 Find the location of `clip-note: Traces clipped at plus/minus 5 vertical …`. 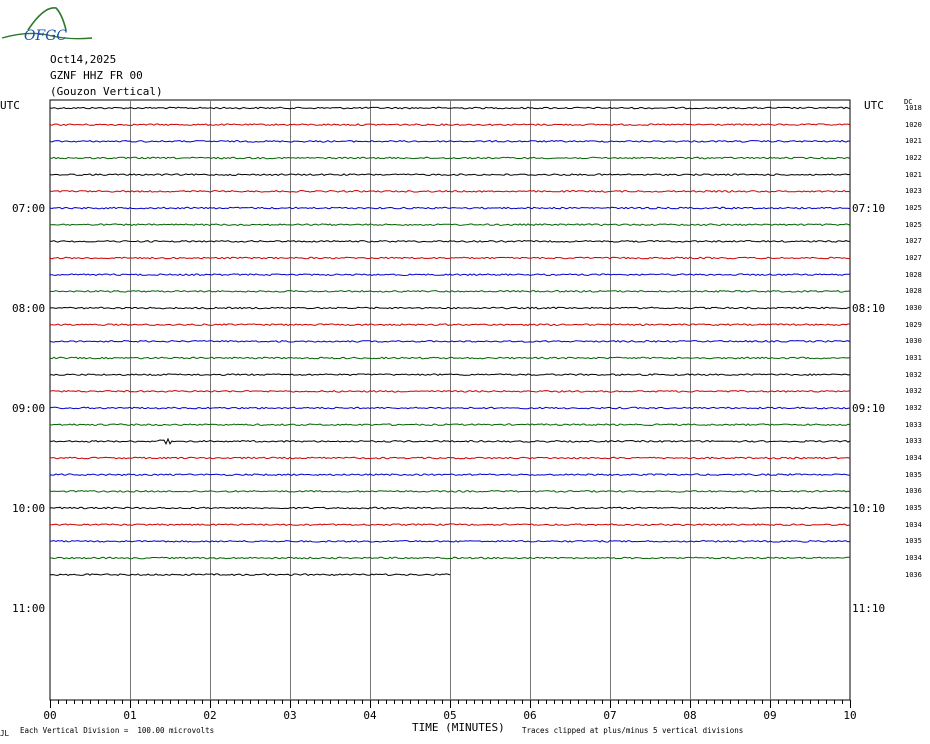

clip-note: Traces clipped at plus/minus 5 vertical … is located at coordinates (633, 730).